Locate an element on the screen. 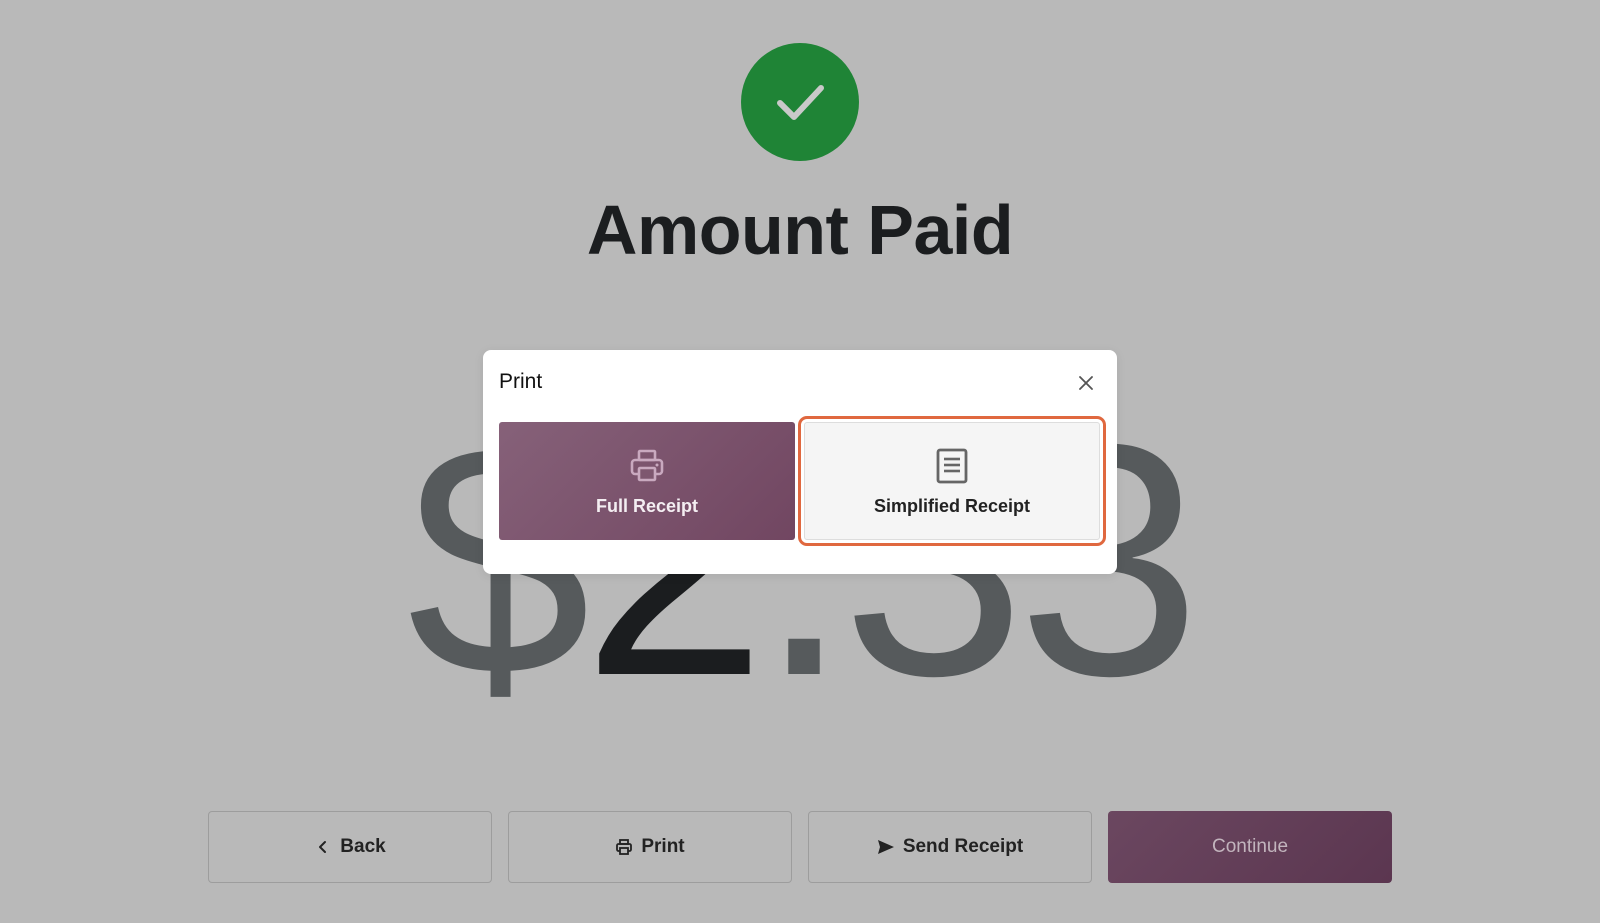  print-label: Print is located at coordinates (663, 846).